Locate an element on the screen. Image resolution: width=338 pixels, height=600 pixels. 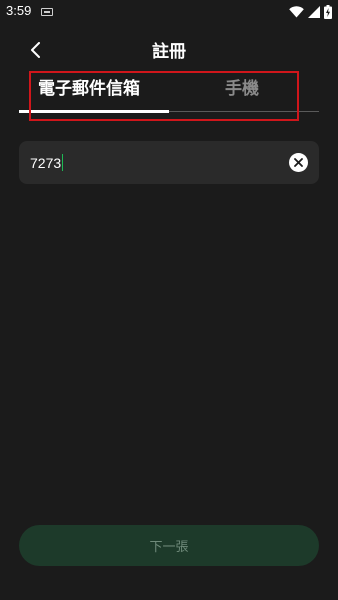
tab-active-indicator is located at coordinates (94, 111).